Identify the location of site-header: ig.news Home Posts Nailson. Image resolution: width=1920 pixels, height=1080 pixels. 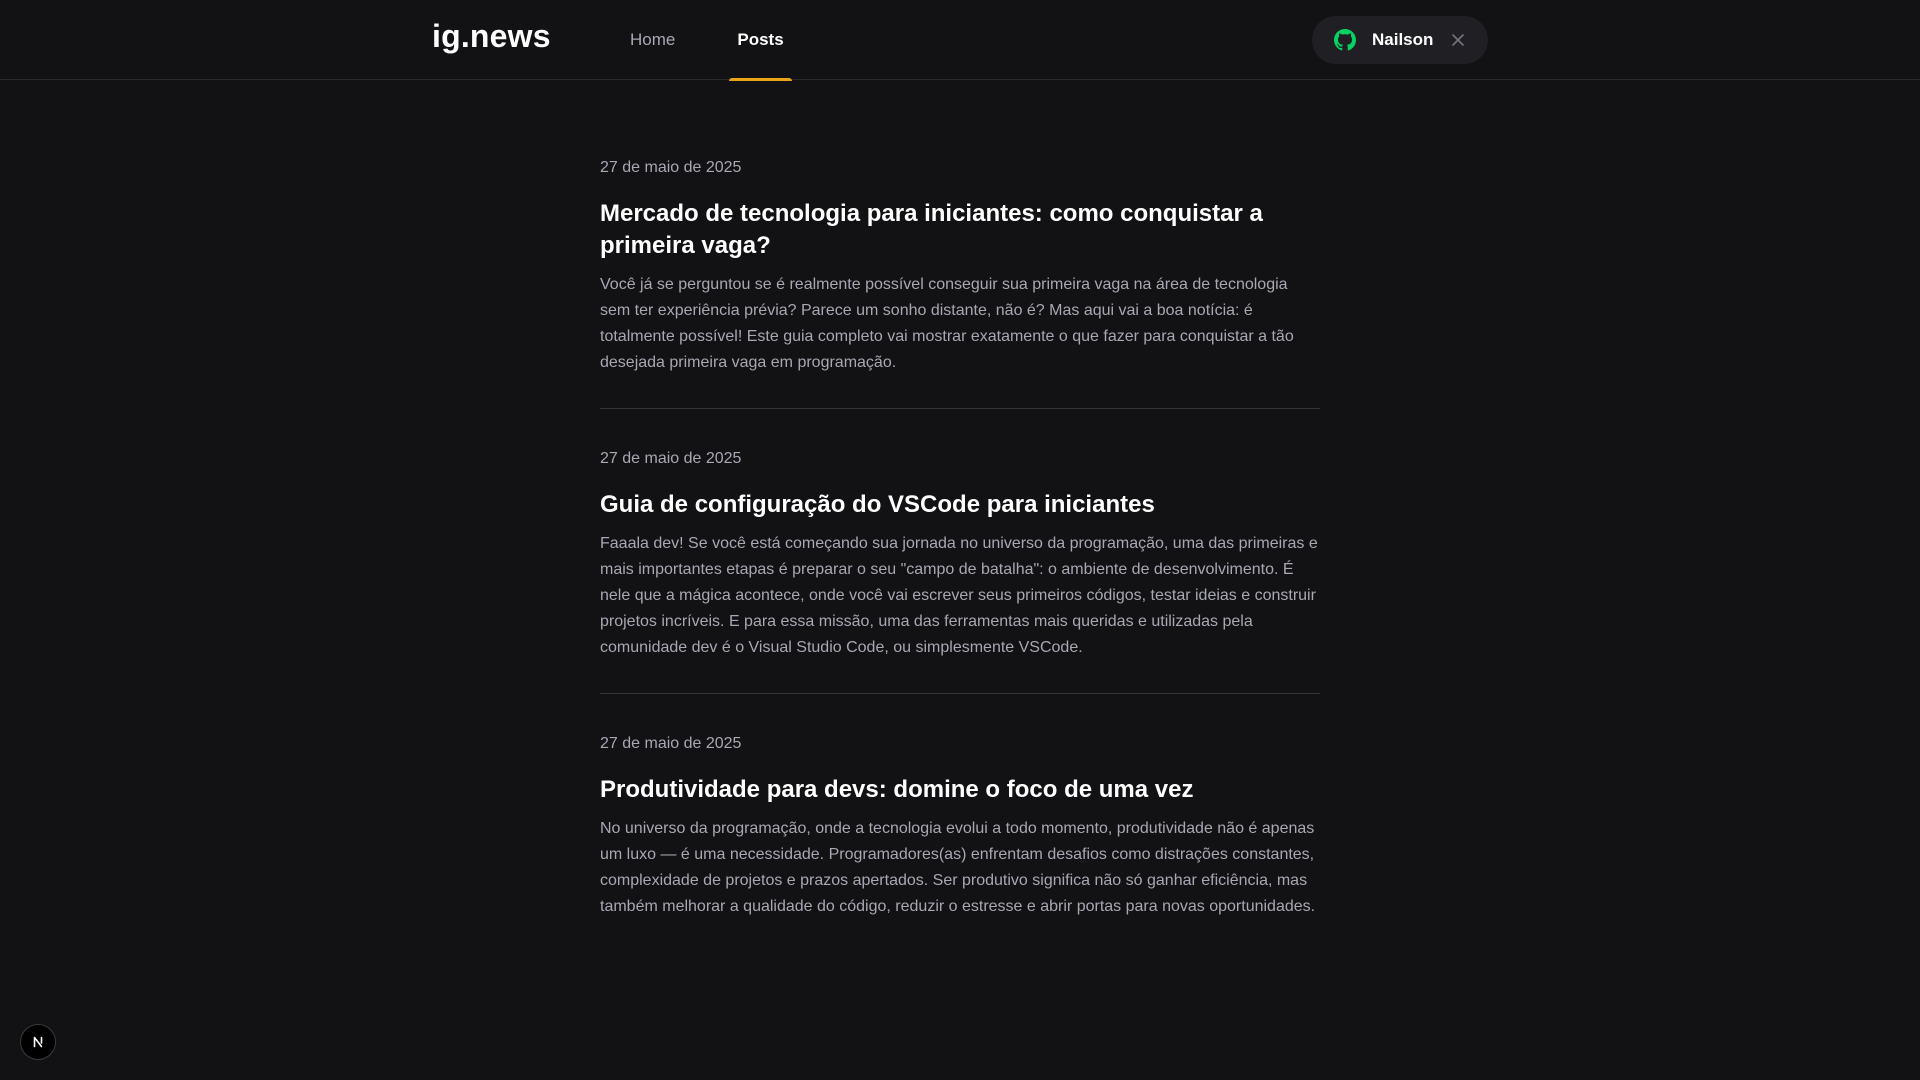
(960, 40).